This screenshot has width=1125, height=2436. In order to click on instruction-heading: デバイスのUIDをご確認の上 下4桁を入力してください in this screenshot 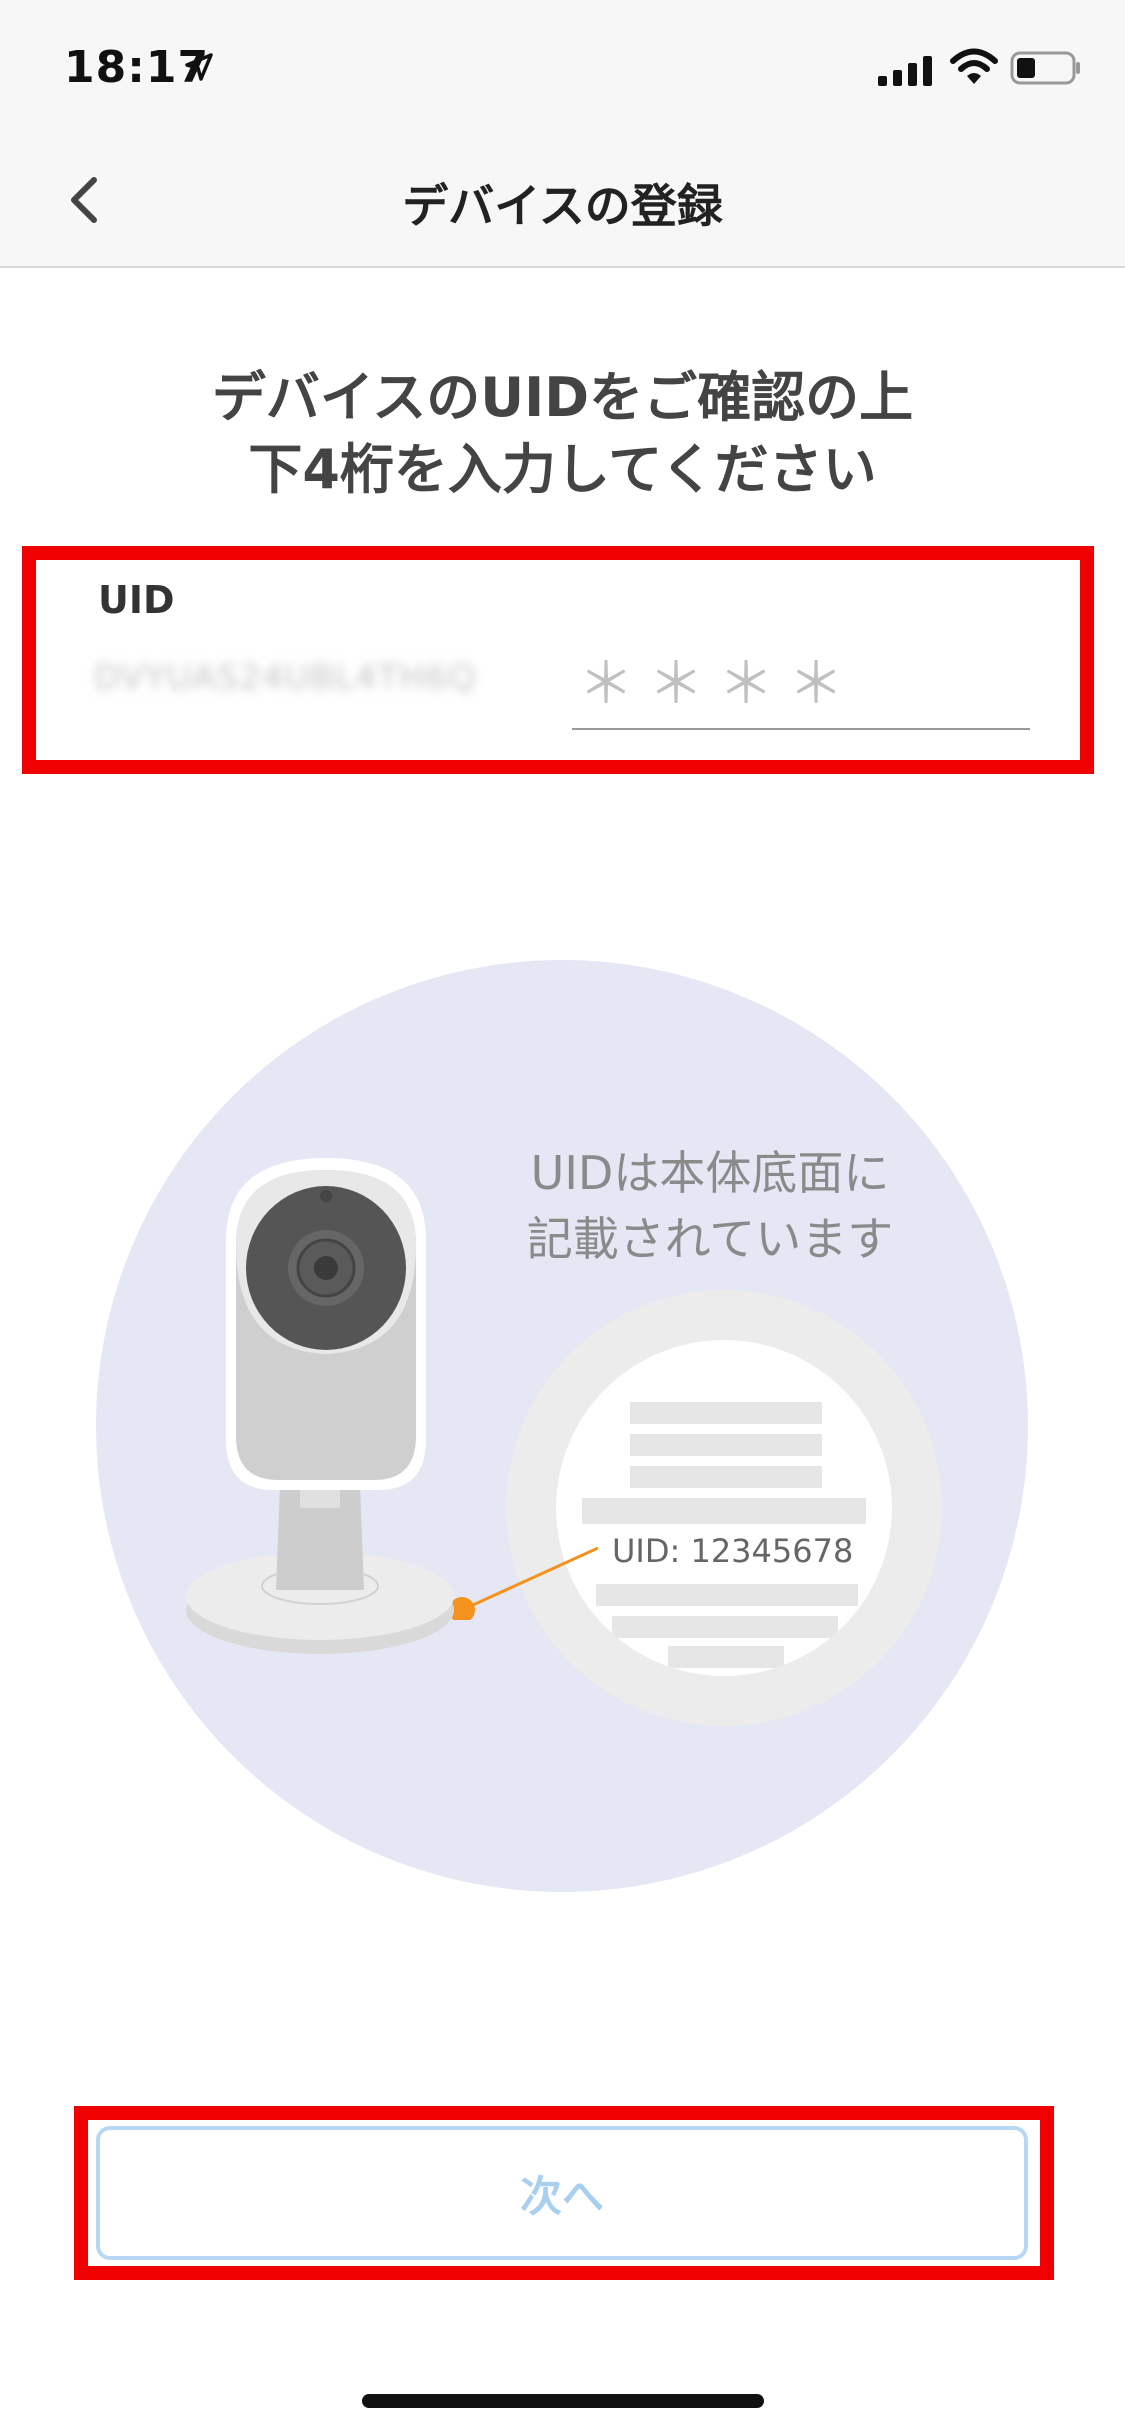, I will do `click(562, 434)`.